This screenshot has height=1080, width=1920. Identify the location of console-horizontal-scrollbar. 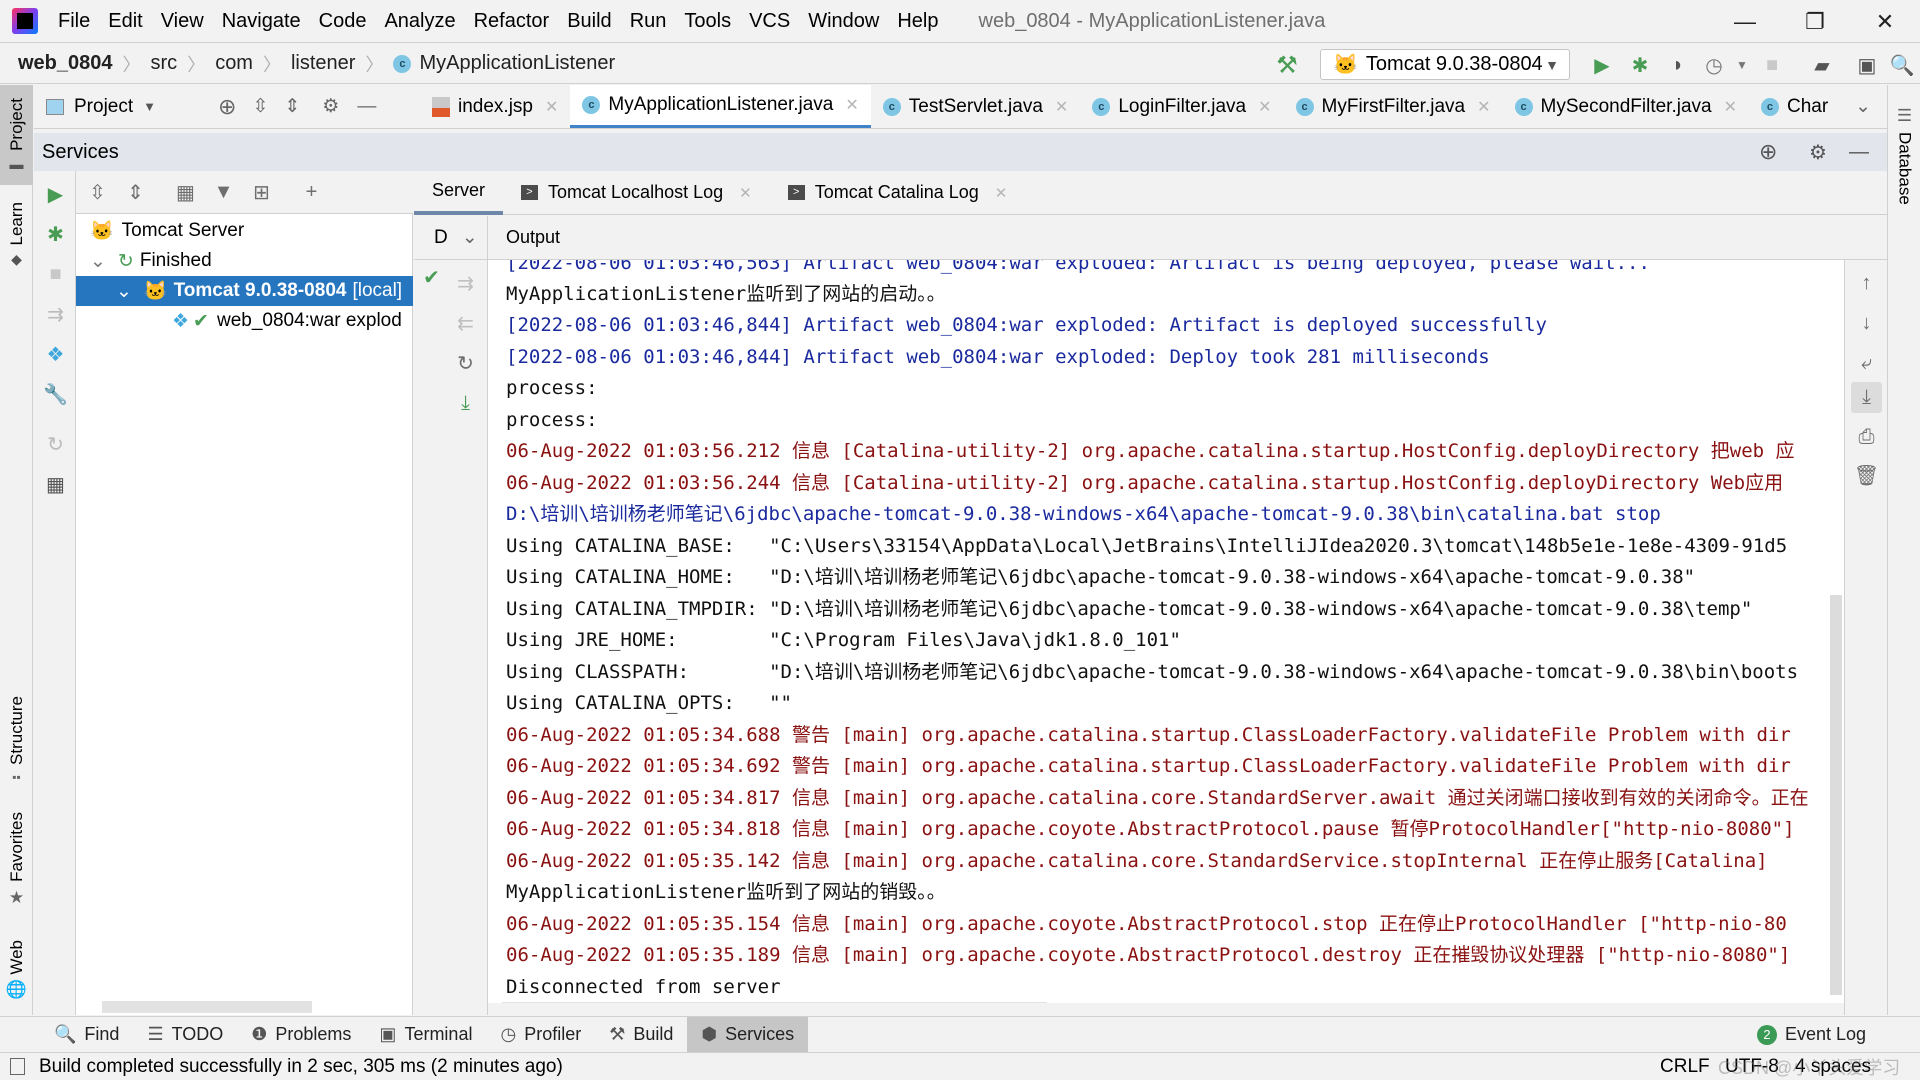
(774, 1002).